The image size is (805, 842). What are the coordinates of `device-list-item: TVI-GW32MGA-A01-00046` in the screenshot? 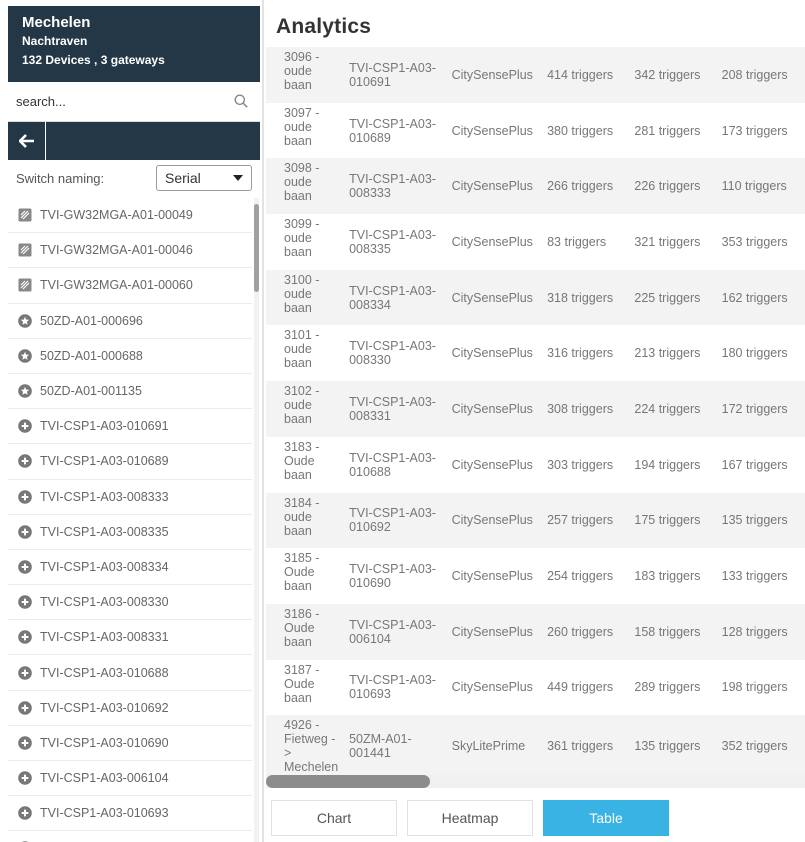 It's located at (130, 251).